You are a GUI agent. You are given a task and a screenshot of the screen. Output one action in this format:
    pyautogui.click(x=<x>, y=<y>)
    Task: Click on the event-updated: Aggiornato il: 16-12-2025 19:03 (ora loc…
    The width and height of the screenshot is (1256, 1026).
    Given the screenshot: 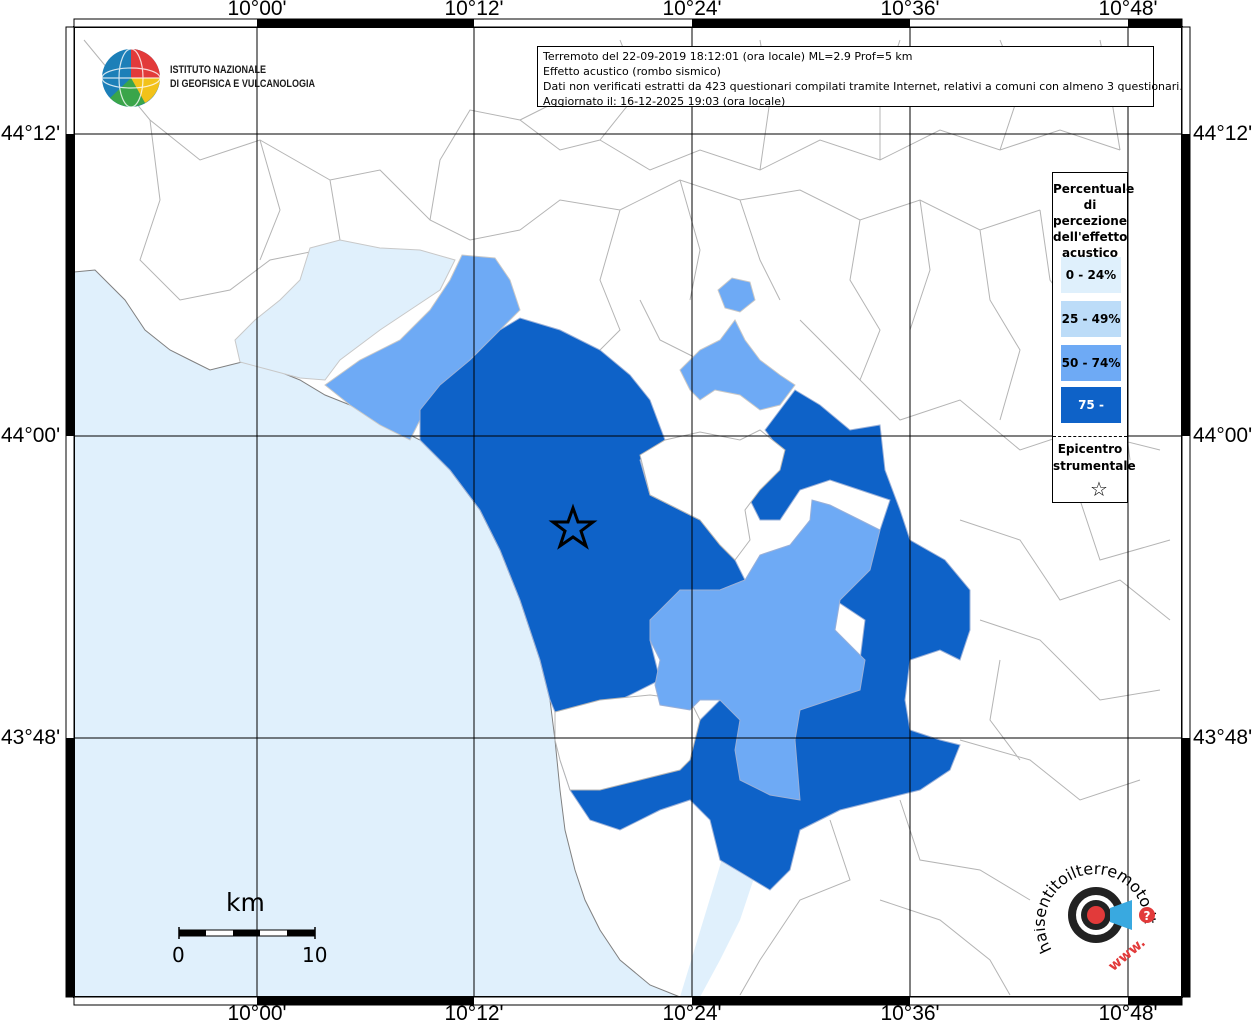 What is the action you would take?
    pyautogui.click(x=664, y=101)
    